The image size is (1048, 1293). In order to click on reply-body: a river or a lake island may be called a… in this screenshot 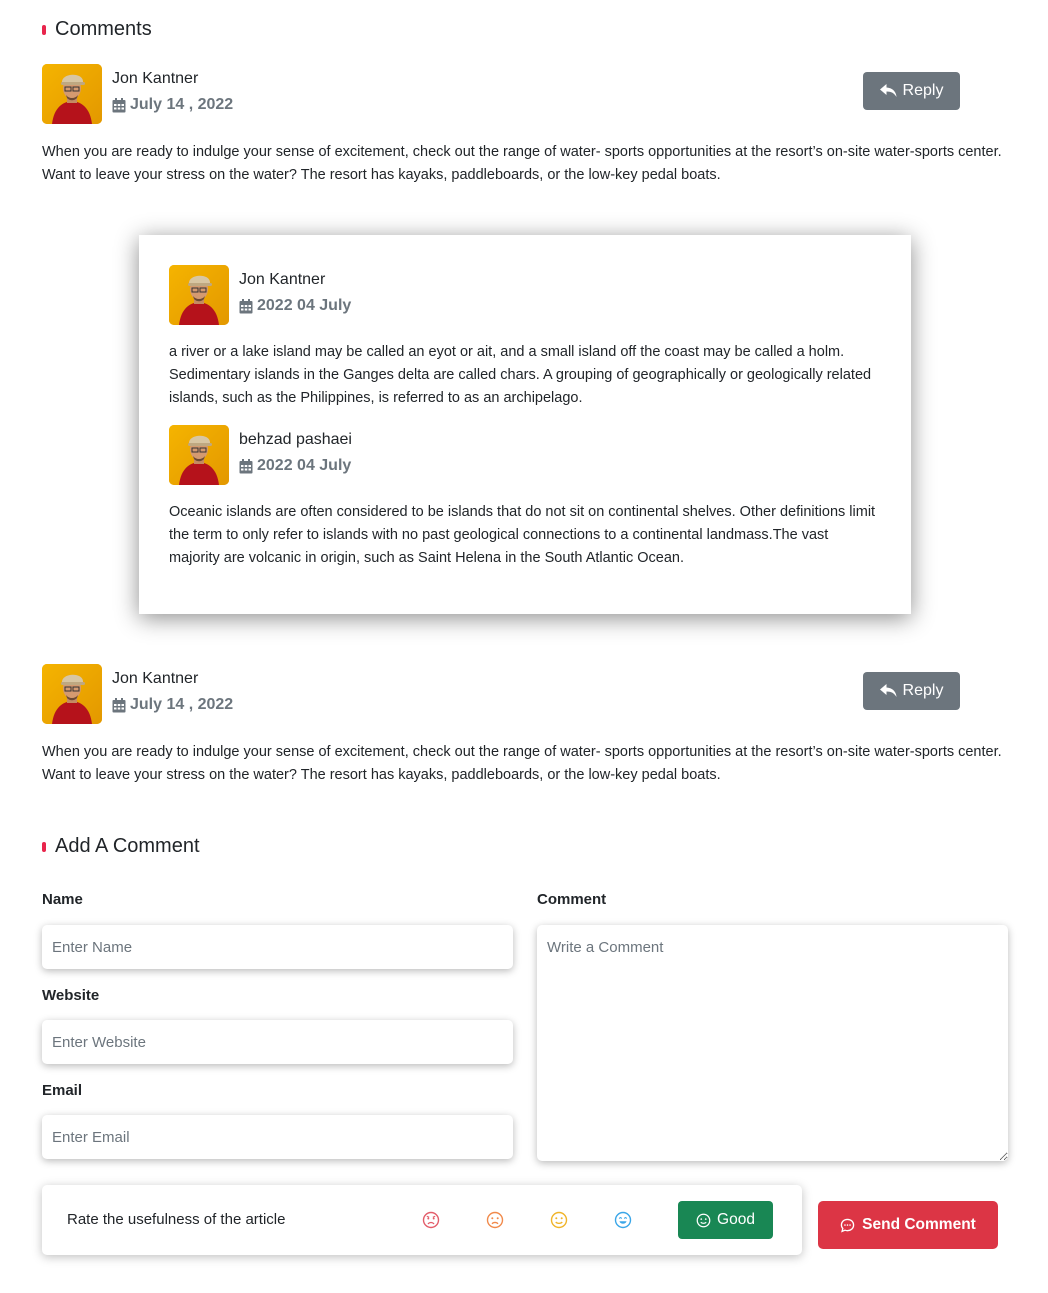, I will do `click(520, 375)`.